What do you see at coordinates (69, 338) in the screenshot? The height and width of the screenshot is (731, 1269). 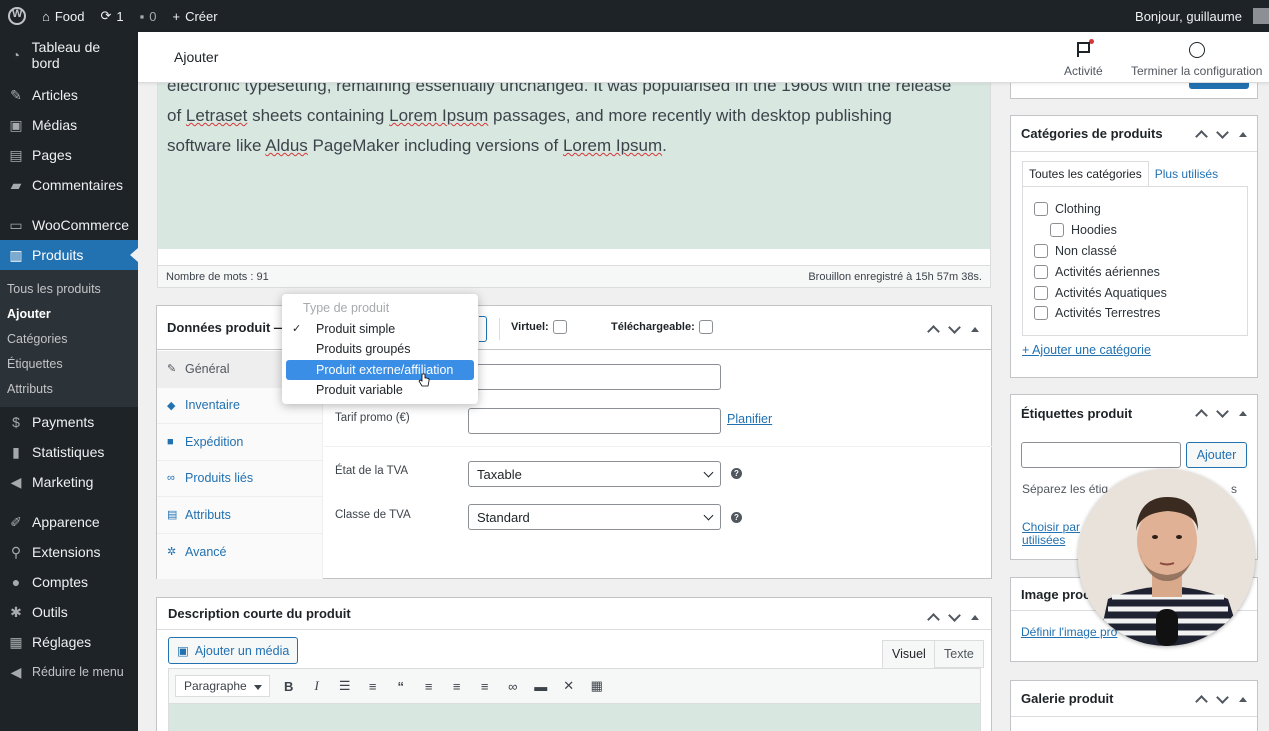 I see `submenu-categories: Catégories` at bounding box center [69, 338].